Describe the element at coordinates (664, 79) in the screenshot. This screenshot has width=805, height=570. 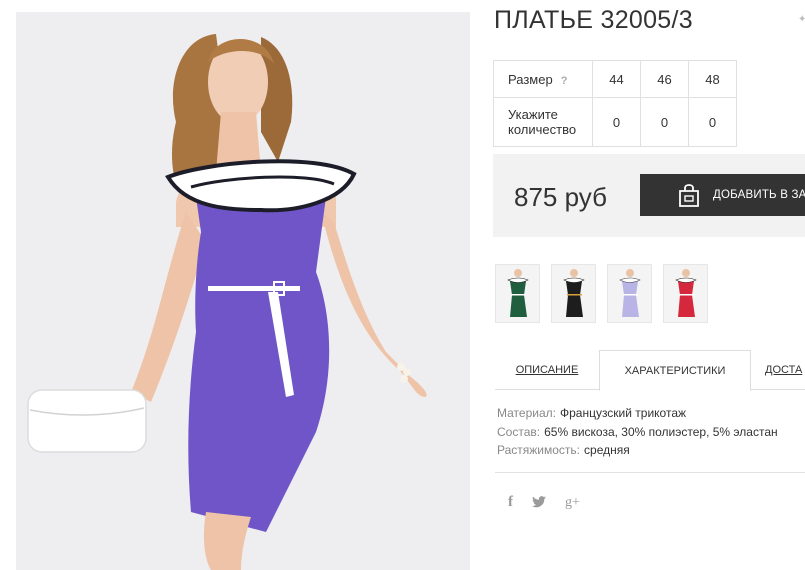
I see `size-46: 46` at that location.